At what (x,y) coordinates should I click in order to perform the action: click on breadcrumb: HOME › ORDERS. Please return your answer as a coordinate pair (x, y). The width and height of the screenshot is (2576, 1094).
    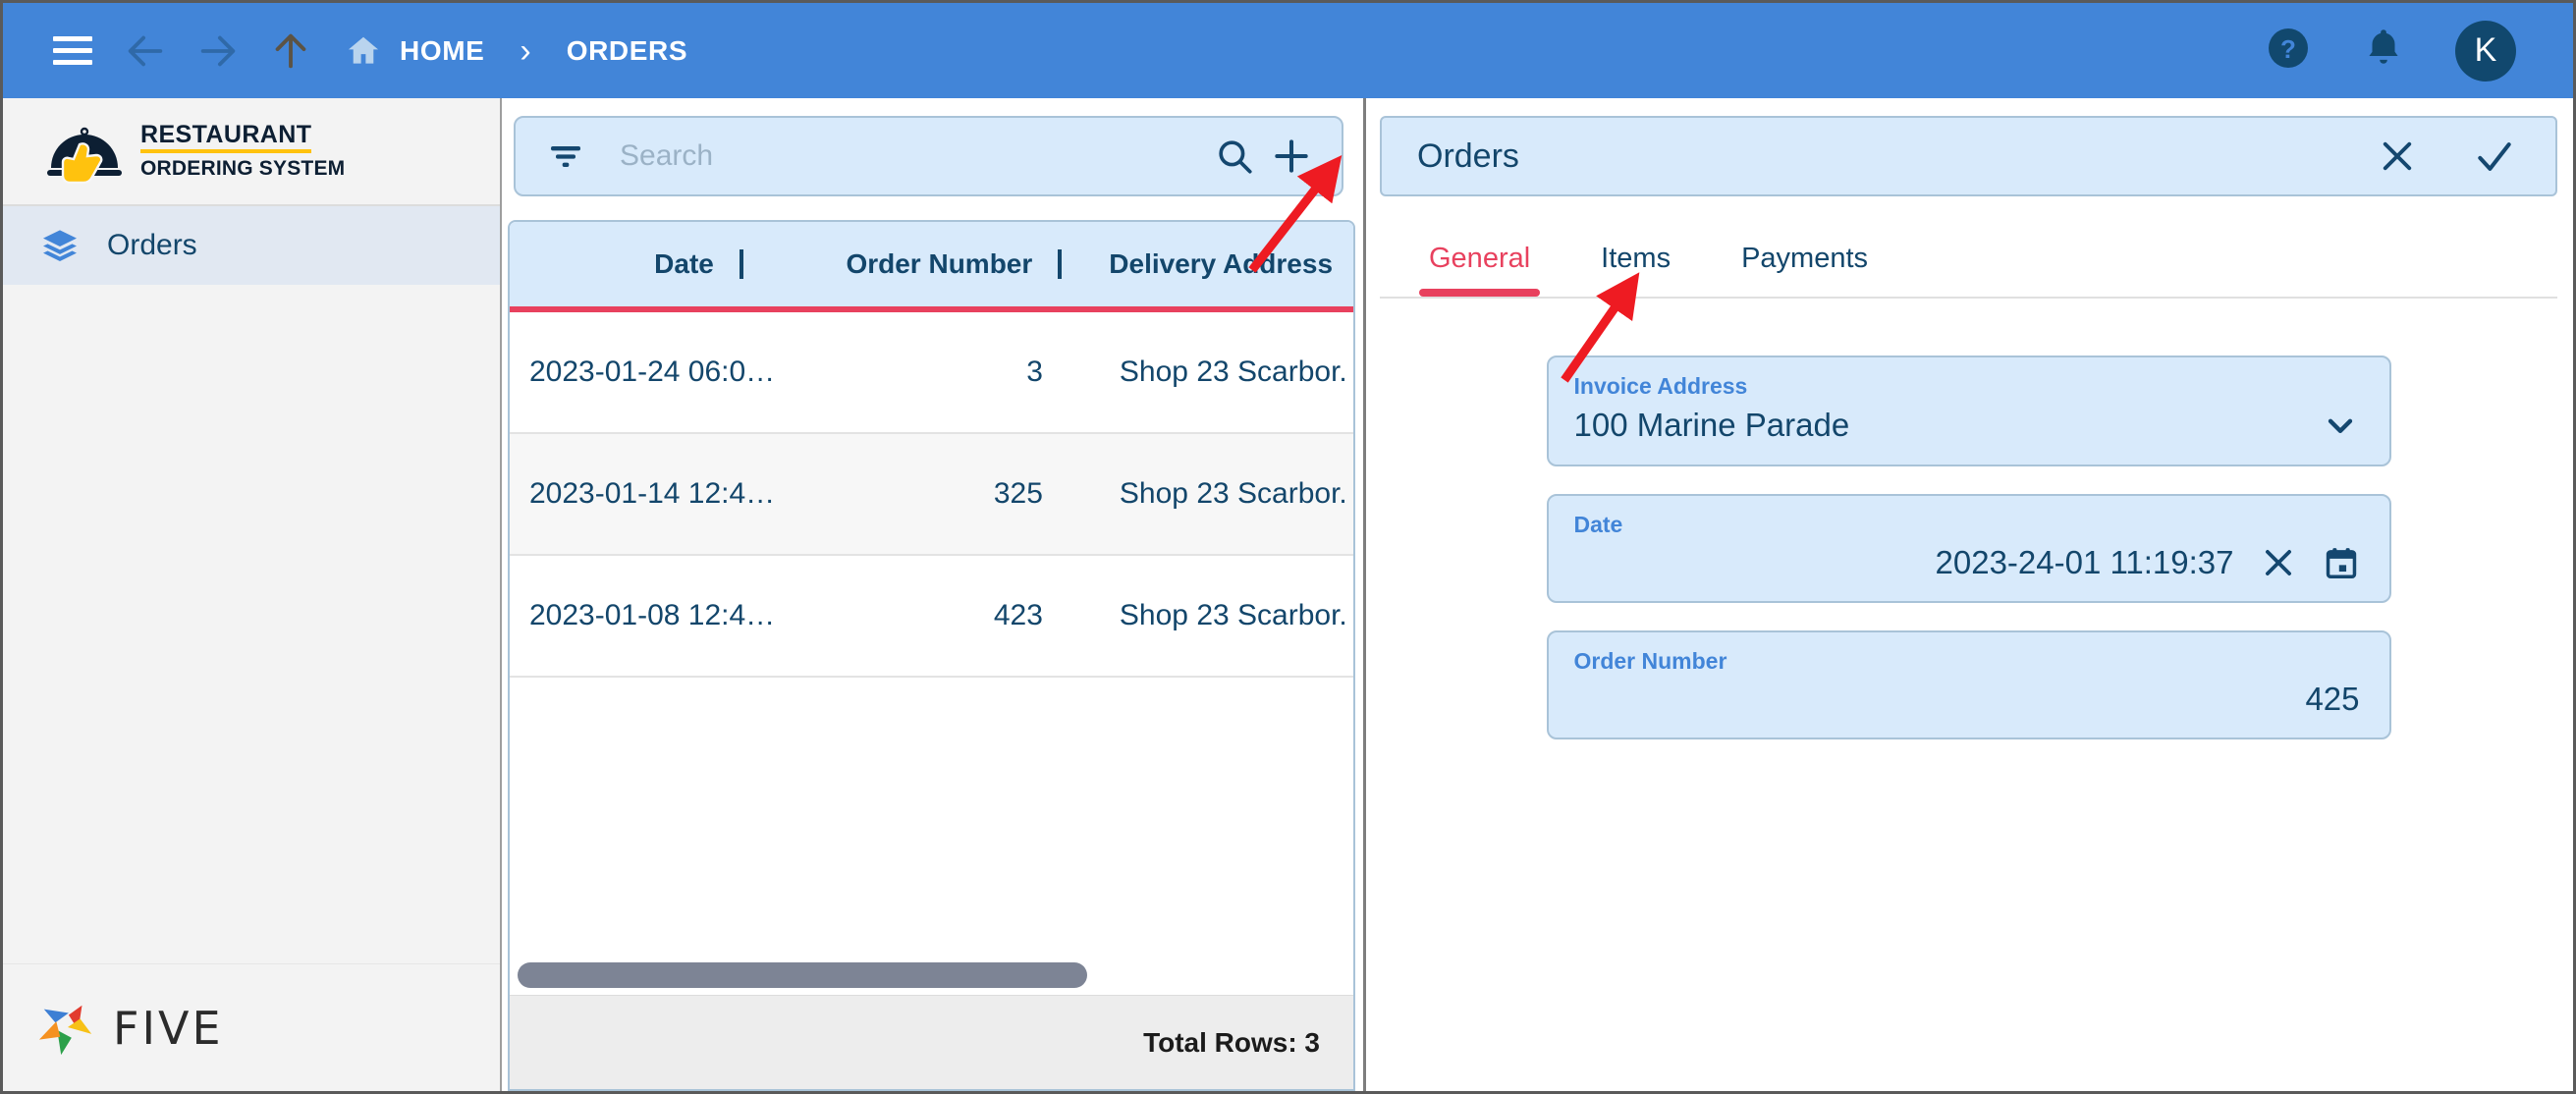
    Looking at the image, I should click on (516, 51).